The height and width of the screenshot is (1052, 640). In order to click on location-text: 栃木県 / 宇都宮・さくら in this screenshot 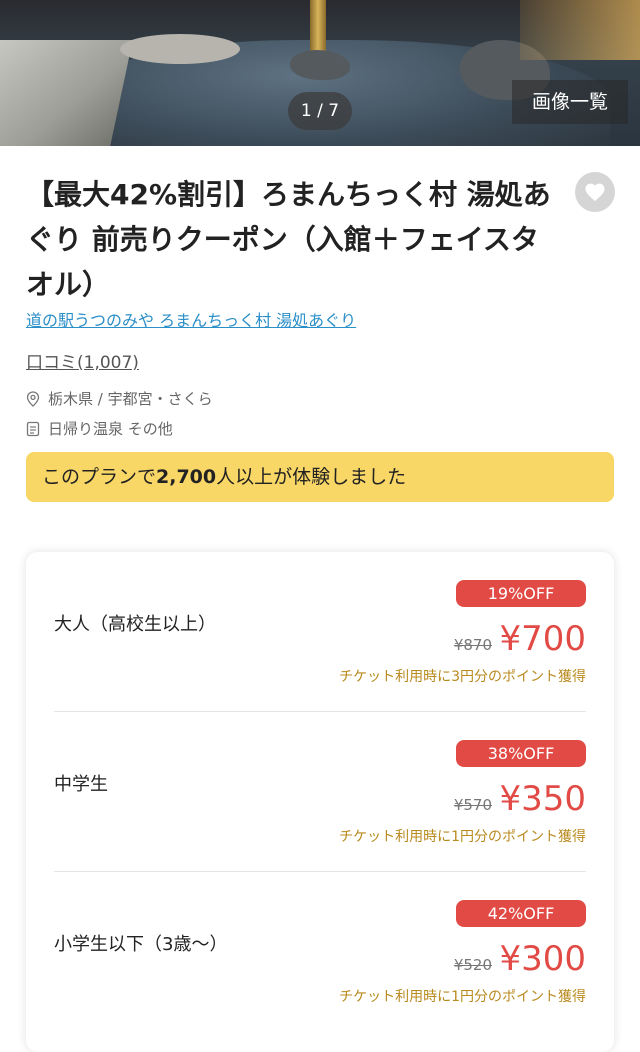, I will do `click(130, 399)`.